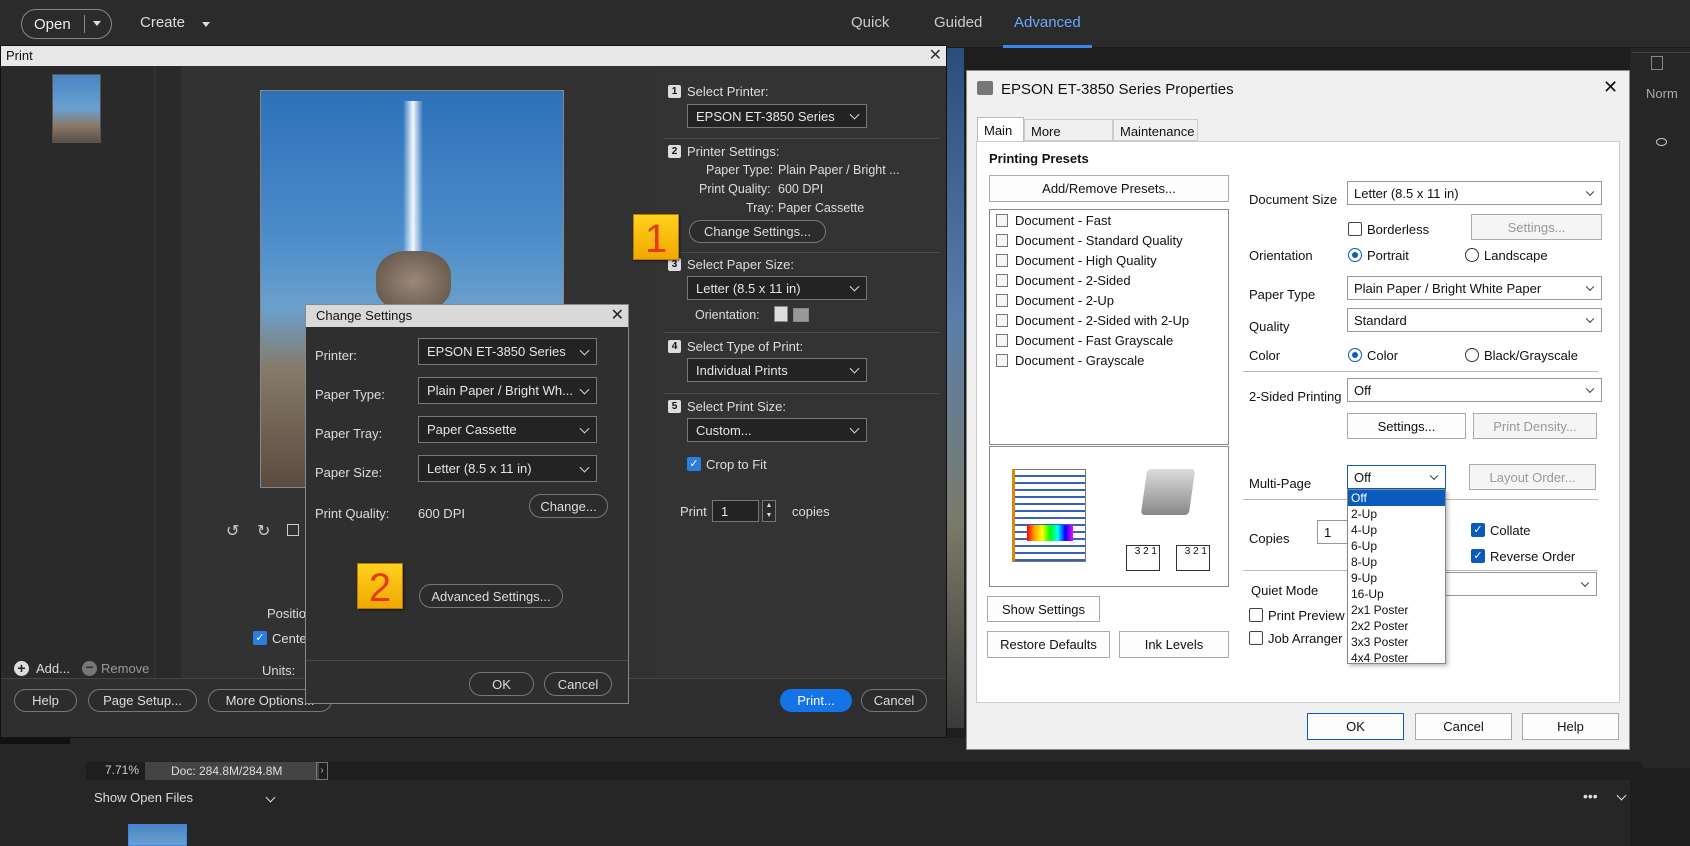 Image resolution: width=1690 pixels, height=846 pixels. What do you see at coordinates (1396, 498) in the screenshot?
I see `multi-page-option: Off` at bounding box center [1396, 498].